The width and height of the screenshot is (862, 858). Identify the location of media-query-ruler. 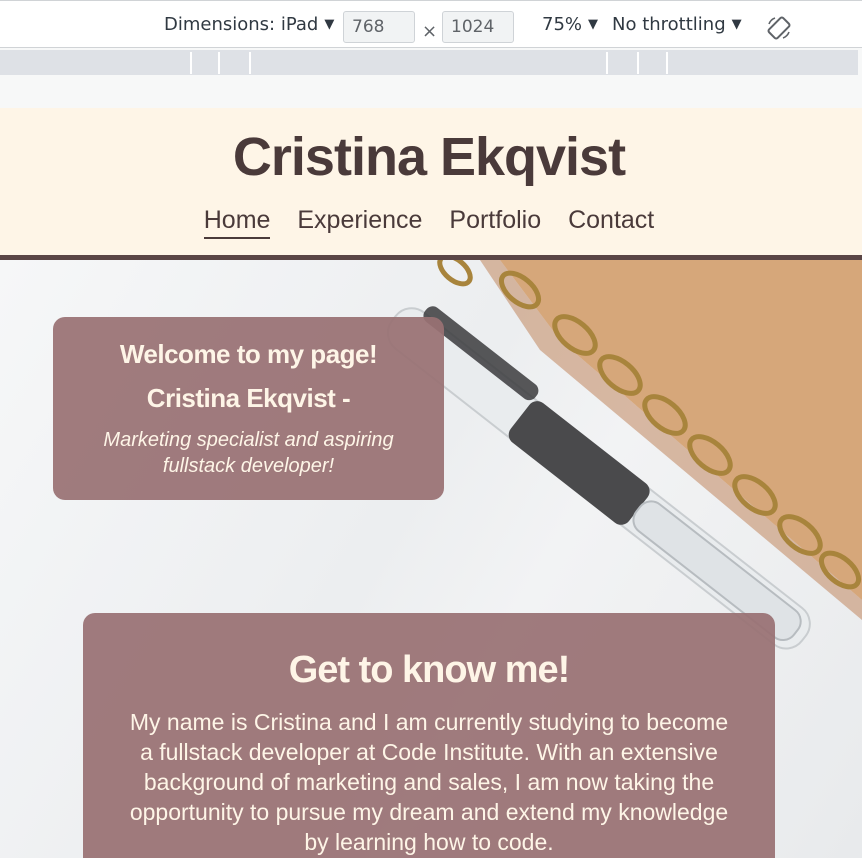
(429, 62).